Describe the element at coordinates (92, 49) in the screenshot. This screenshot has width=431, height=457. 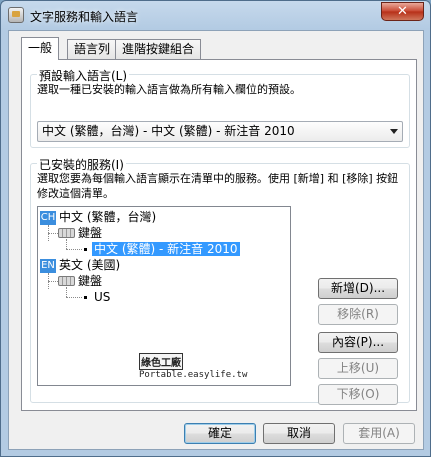
I see `tab-language-bar: 語言列` at that location.